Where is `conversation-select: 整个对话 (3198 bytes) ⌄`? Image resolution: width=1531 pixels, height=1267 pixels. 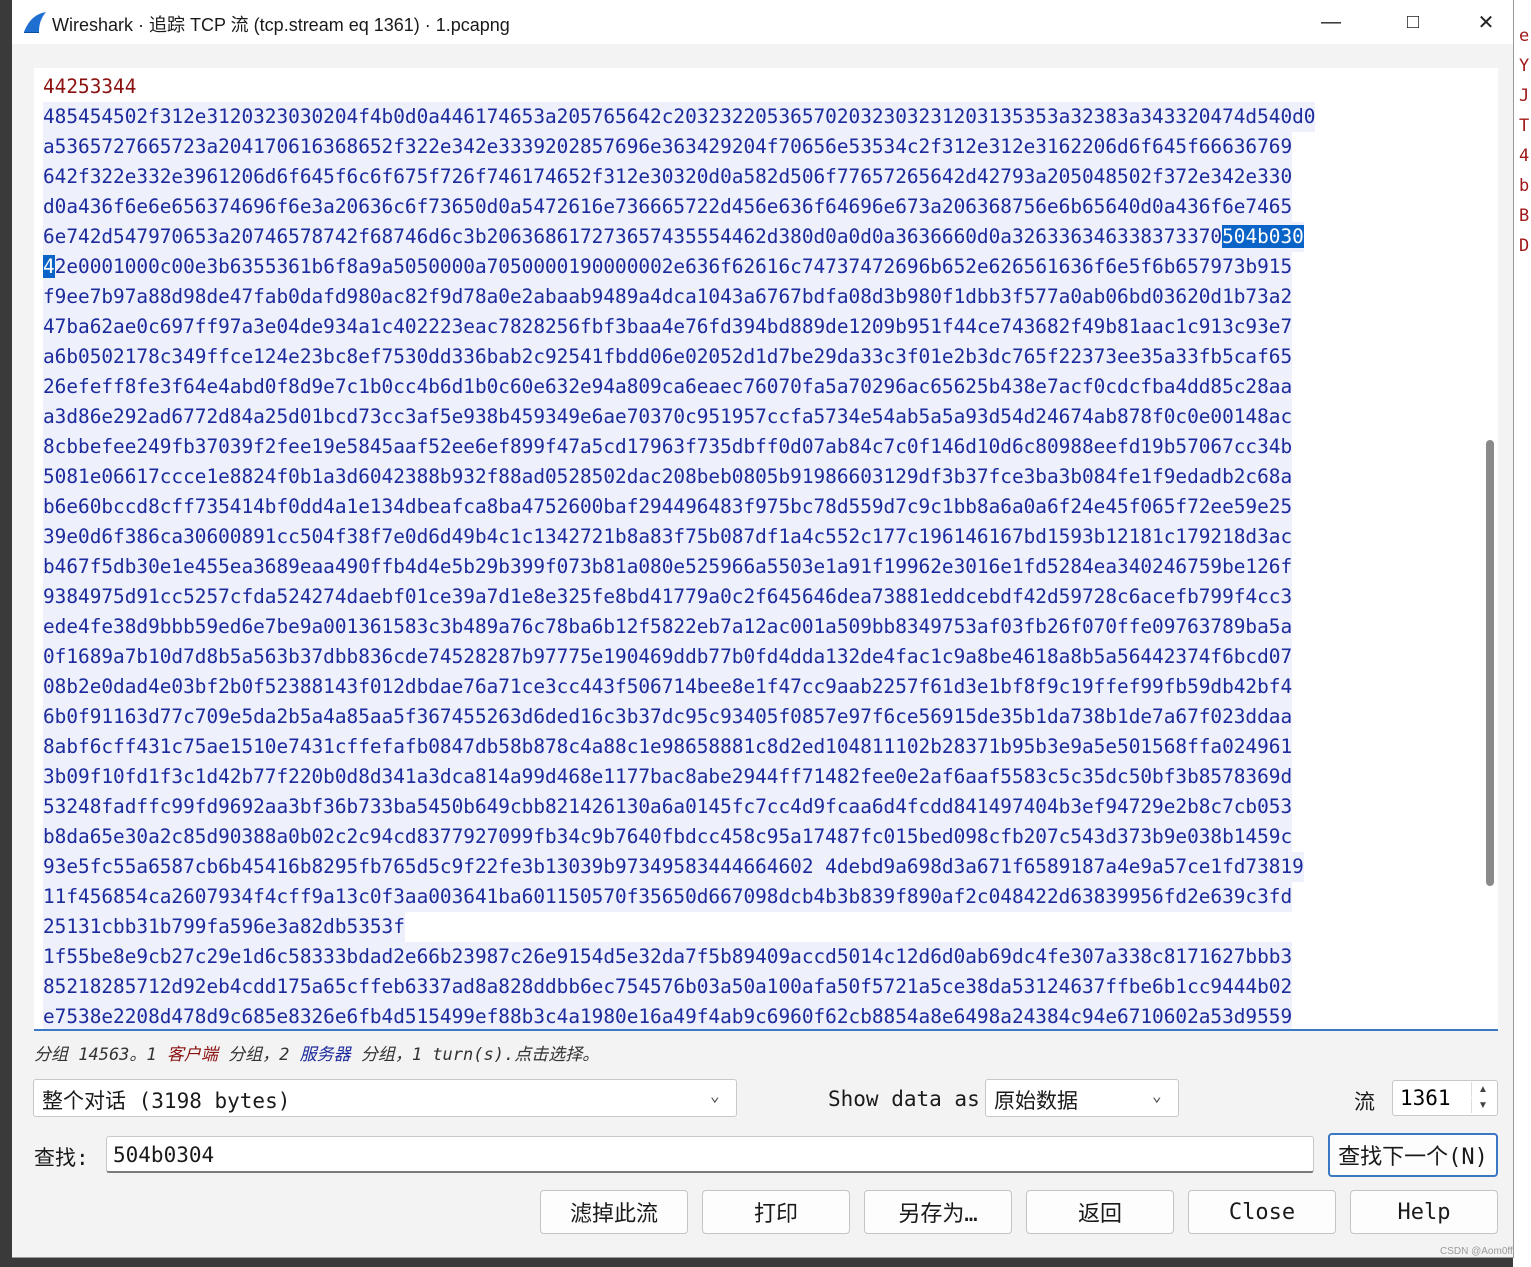 conversation-select: 整个对话 (3198 bytes) ⌄ is located at coordinates (385, 1098).